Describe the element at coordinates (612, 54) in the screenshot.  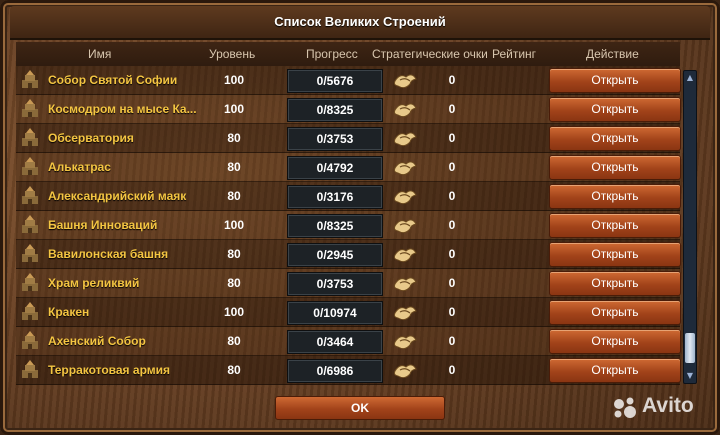
I see `column-action: Действие` at that location.